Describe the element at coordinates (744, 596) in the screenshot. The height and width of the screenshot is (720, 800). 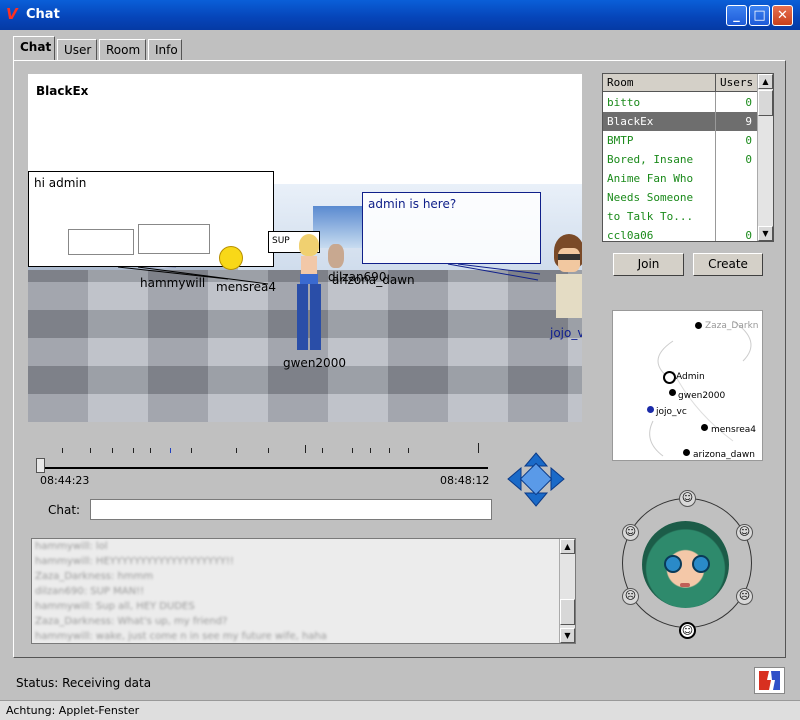
I see `emotion-angry-icon: ☹` at that location.